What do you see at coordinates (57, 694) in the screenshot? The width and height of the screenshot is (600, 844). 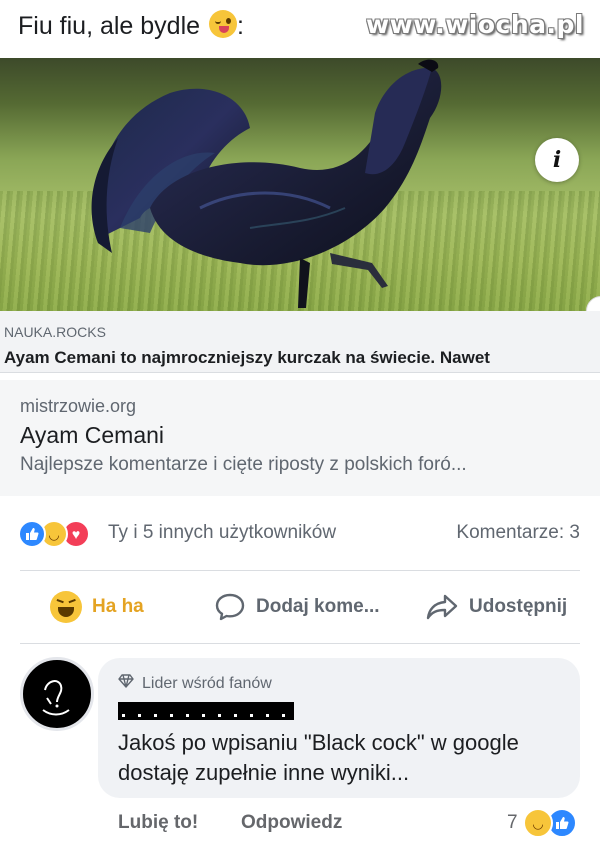 I see `avatar` at bounding box center [57, 694].